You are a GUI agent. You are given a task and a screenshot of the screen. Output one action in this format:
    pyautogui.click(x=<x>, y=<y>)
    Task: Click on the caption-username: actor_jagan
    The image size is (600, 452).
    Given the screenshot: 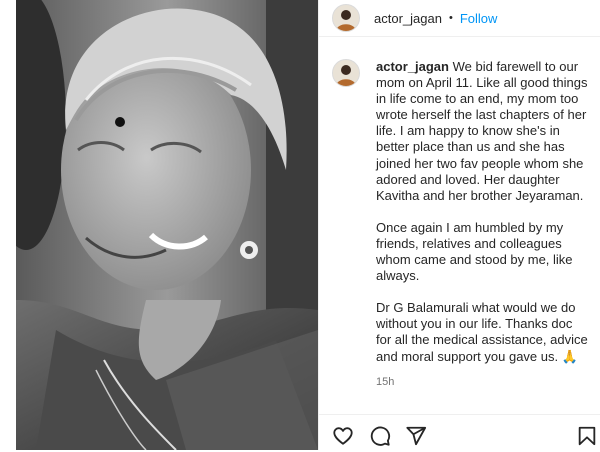 What is the action you would take?
    pyautogui.click(x=412, y=66)
    